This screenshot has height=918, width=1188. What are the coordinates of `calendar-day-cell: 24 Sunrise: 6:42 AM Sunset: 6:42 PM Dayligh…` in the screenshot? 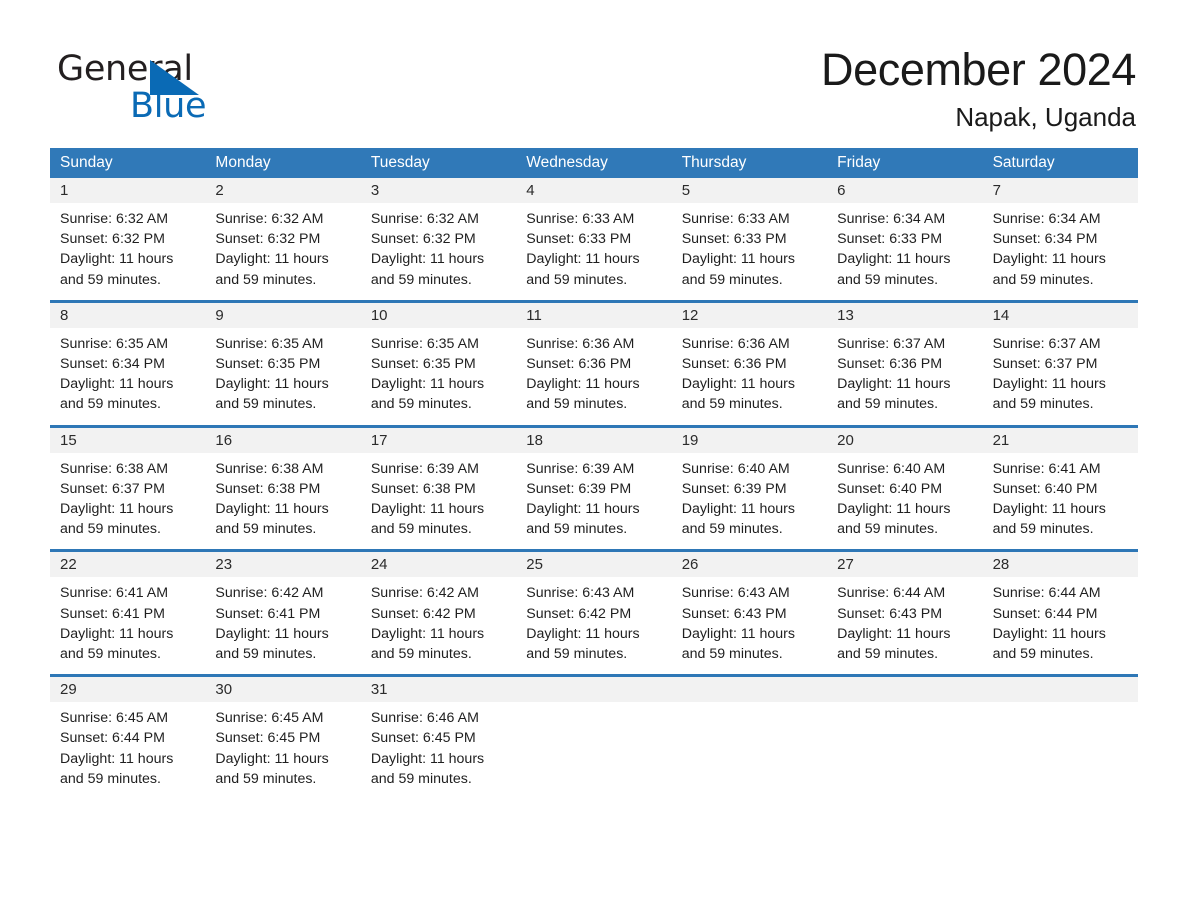 It's located at (438, 613).